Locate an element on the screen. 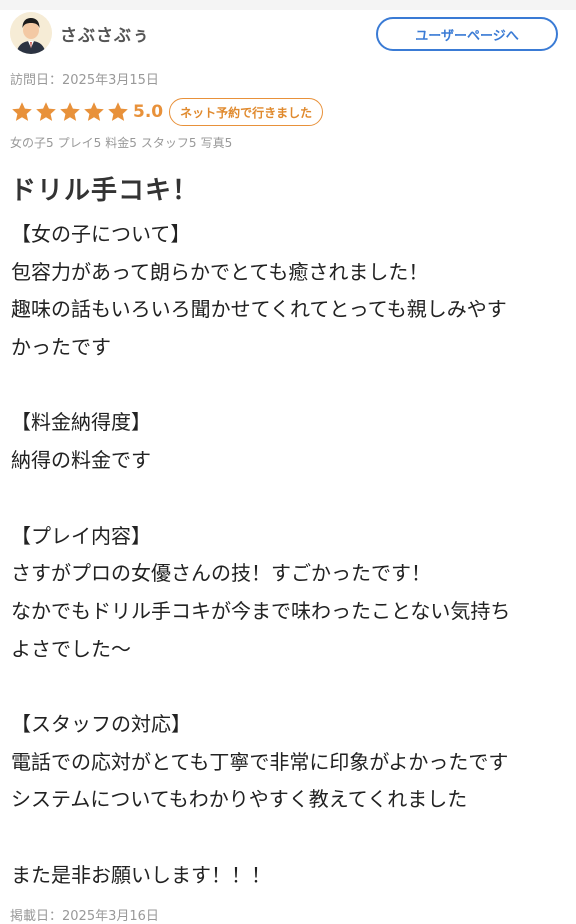 The width and height of the screenshot is (576, 924). review-text-line: 【スタッフの対応】 is located at coordinates (101, 723).